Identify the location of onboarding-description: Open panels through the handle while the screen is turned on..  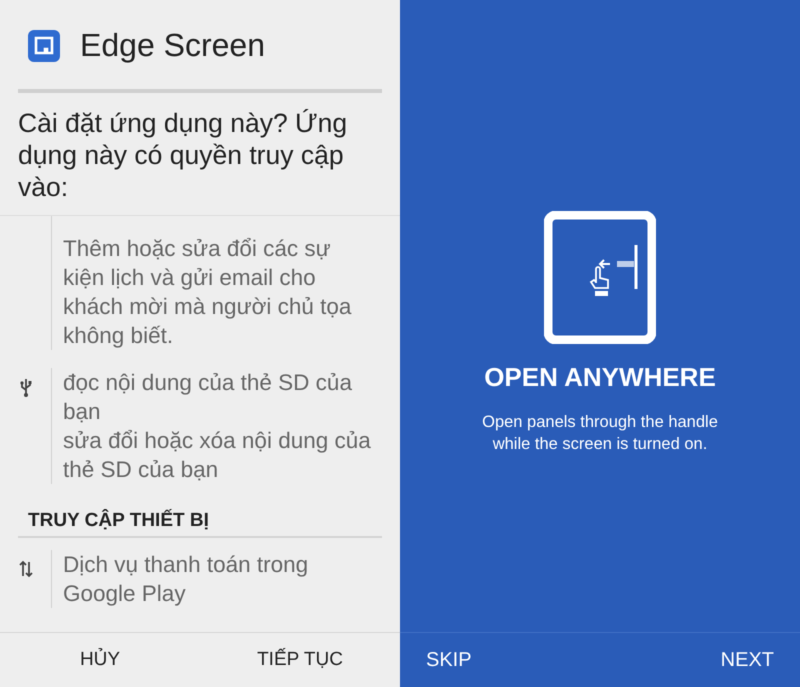
(600, 433).